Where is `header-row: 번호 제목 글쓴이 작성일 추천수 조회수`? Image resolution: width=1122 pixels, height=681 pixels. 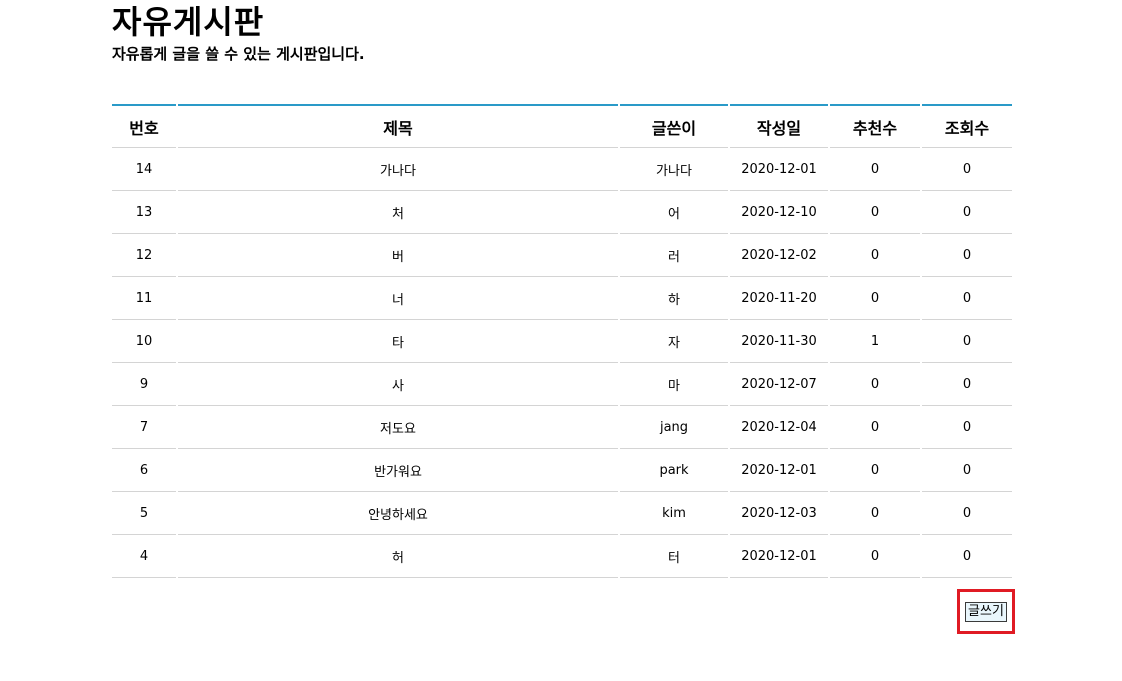 header-row: 번호 제목 글쓴이 작성일 추천수 조회수 is located at coordinates (562, 126).